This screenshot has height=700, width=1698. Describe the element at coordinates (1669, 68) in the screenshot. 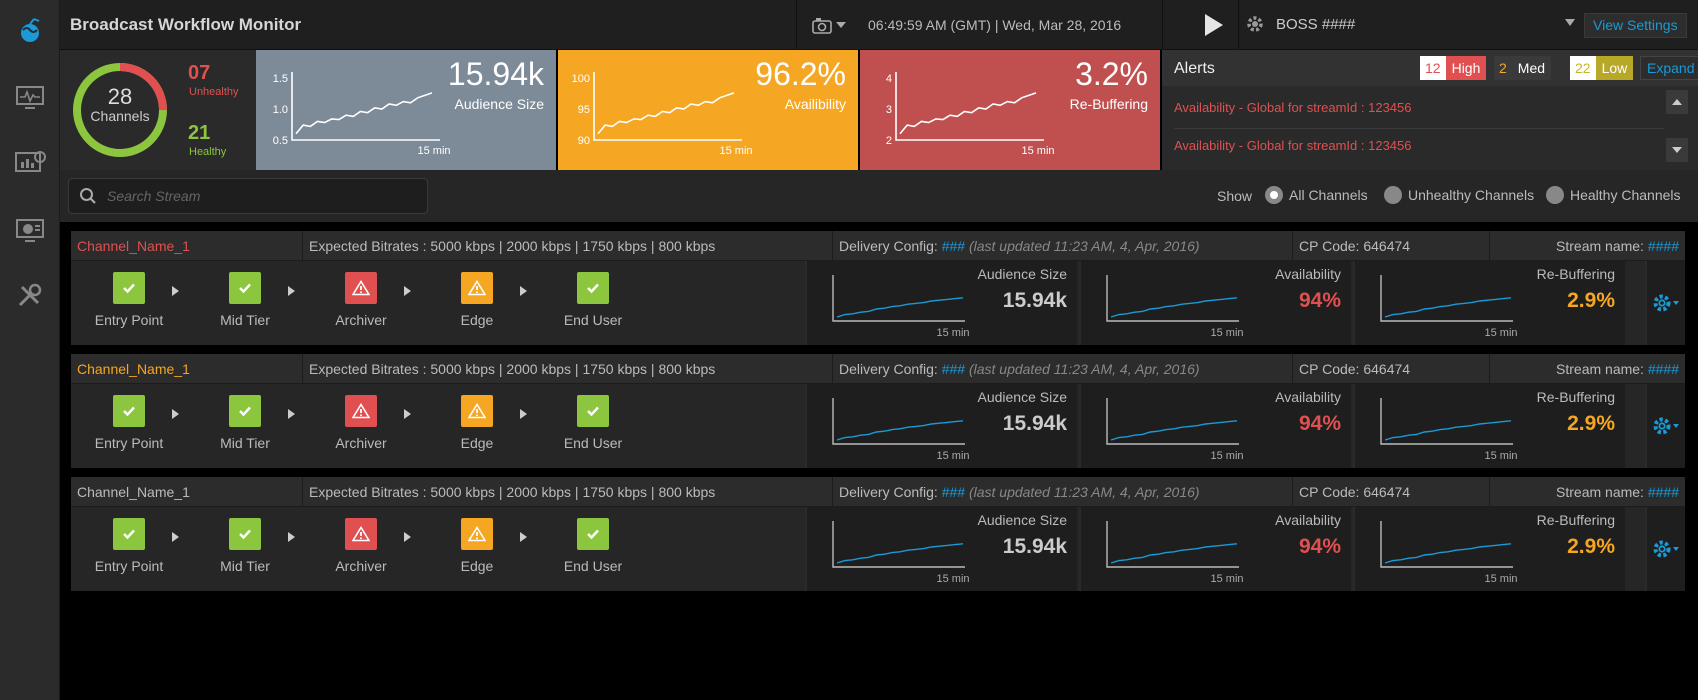

I see `expand-alerts-button: Expand Alerts` at that location.